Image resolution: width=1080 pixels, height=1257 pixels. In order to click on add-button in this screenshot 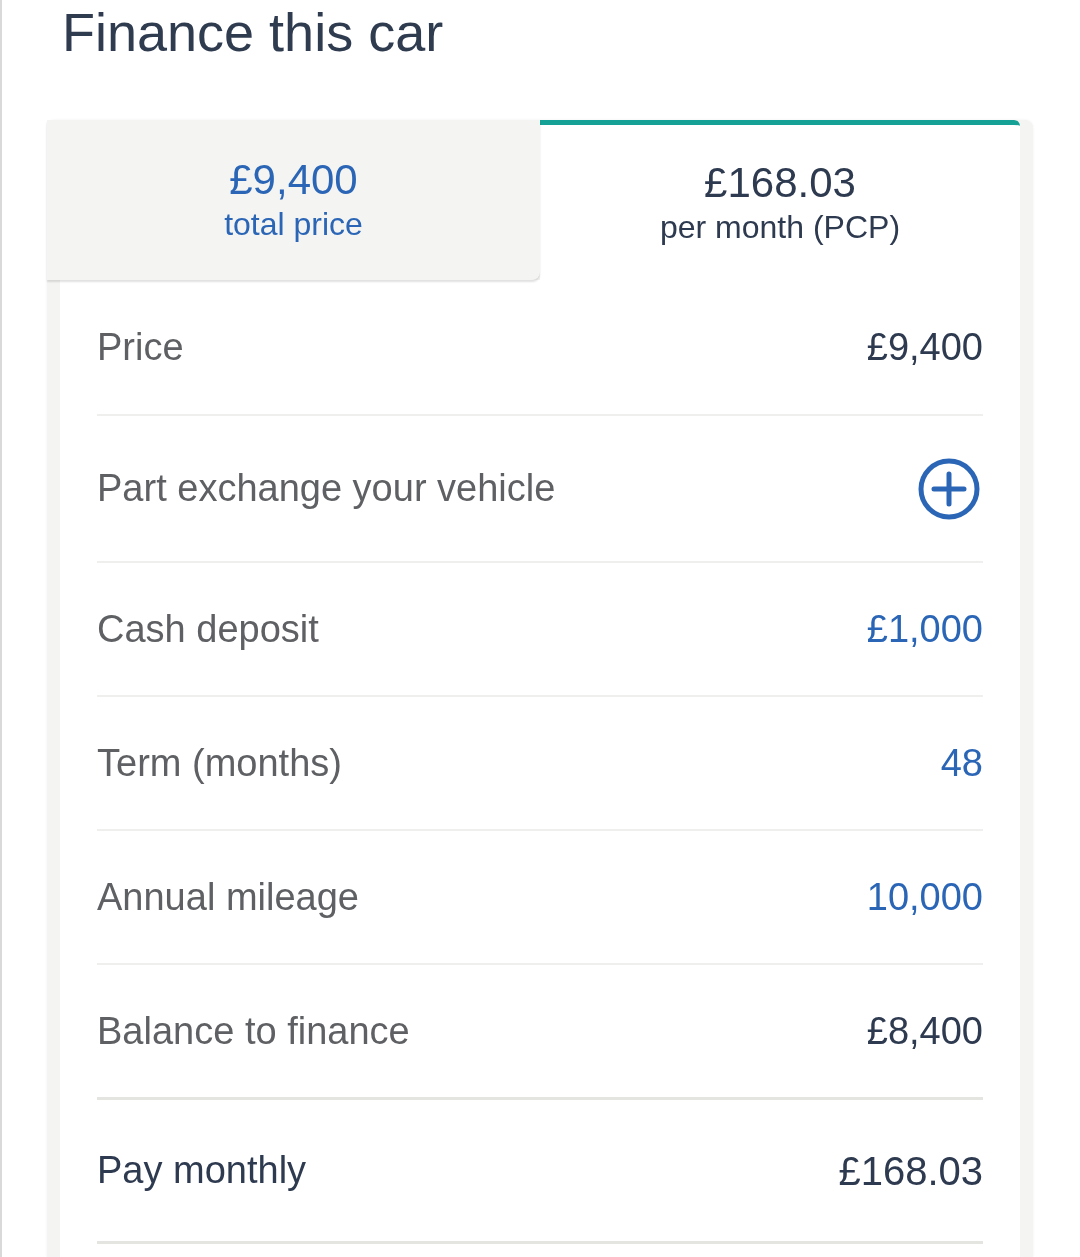, I will do `click(949, 488)`.